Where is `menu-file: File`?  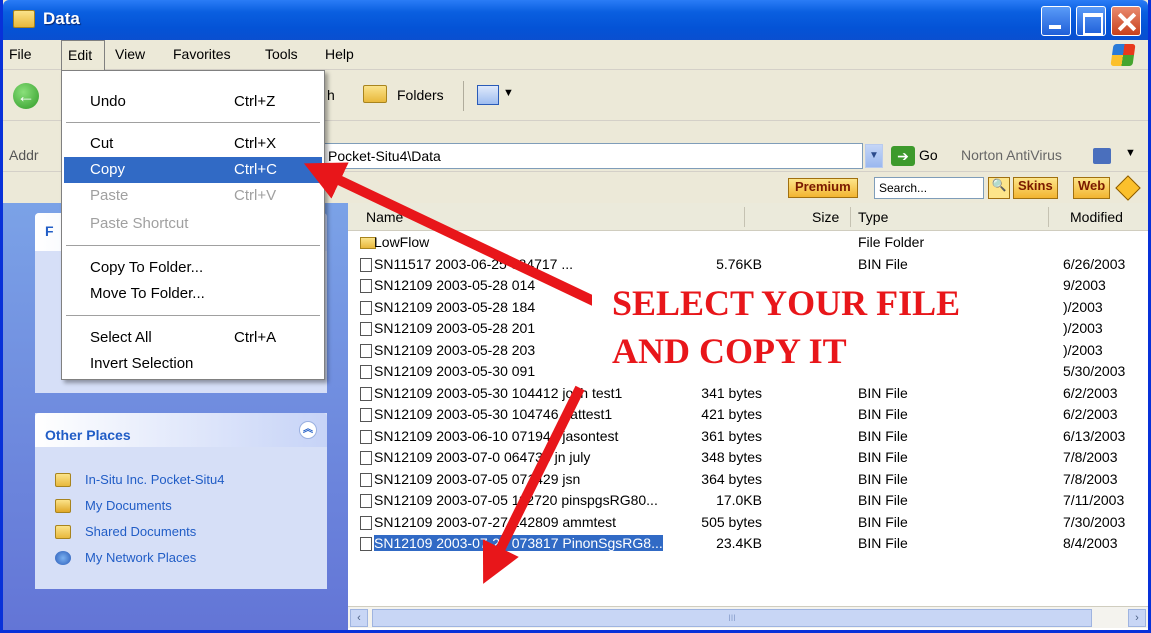
menu-file: File is located at coordinates (20, 54).